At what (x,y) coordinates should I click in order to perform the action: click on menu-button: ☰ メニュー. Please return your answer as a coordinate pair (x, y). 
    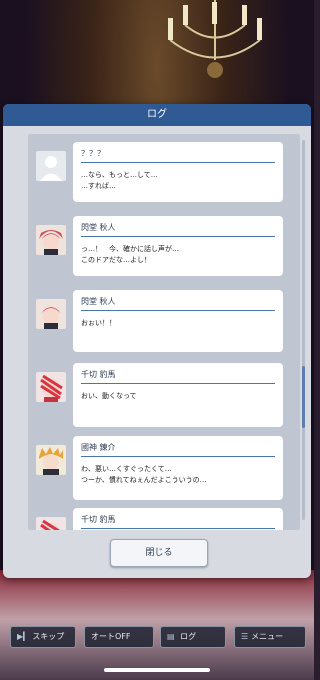
    Looking at the image, I should click on (270, 637).